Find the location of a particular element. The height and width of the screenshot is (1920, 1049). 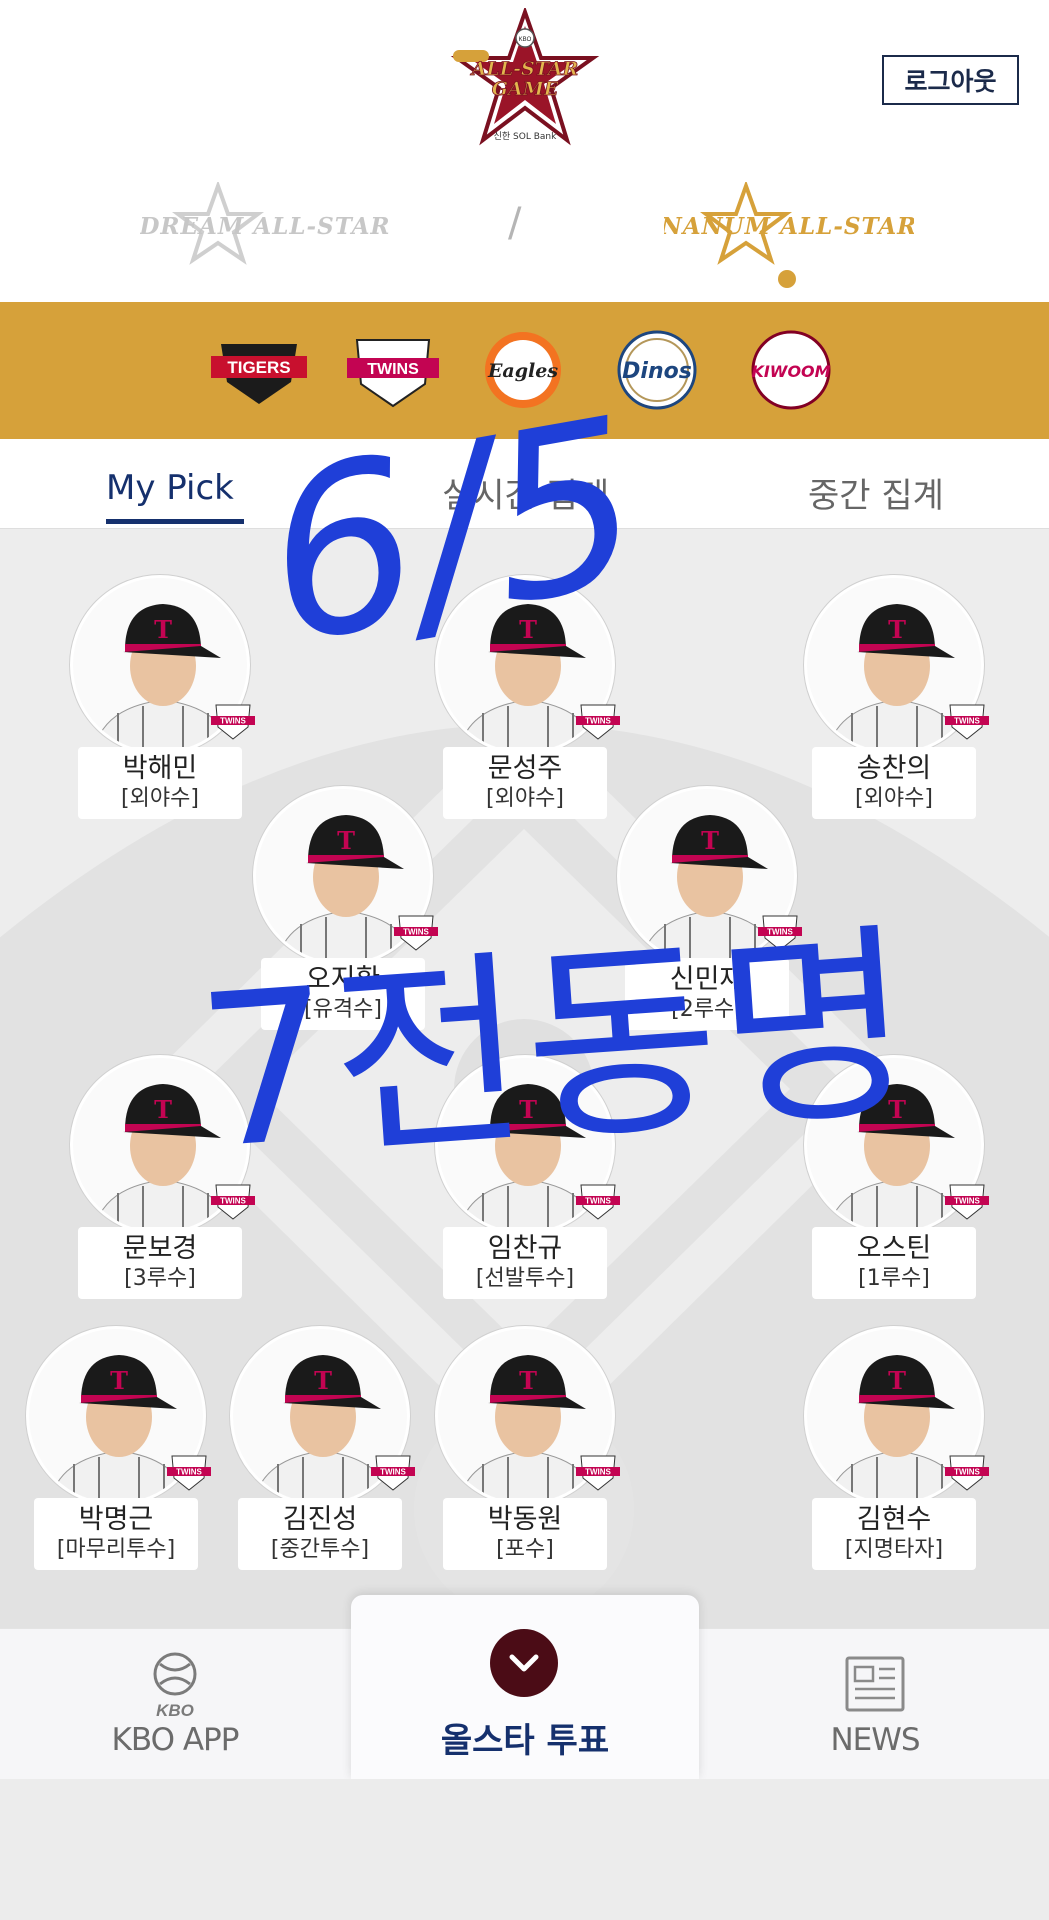

star-icon: DREAM ALL-STAR is located at coordinates (264, 222).